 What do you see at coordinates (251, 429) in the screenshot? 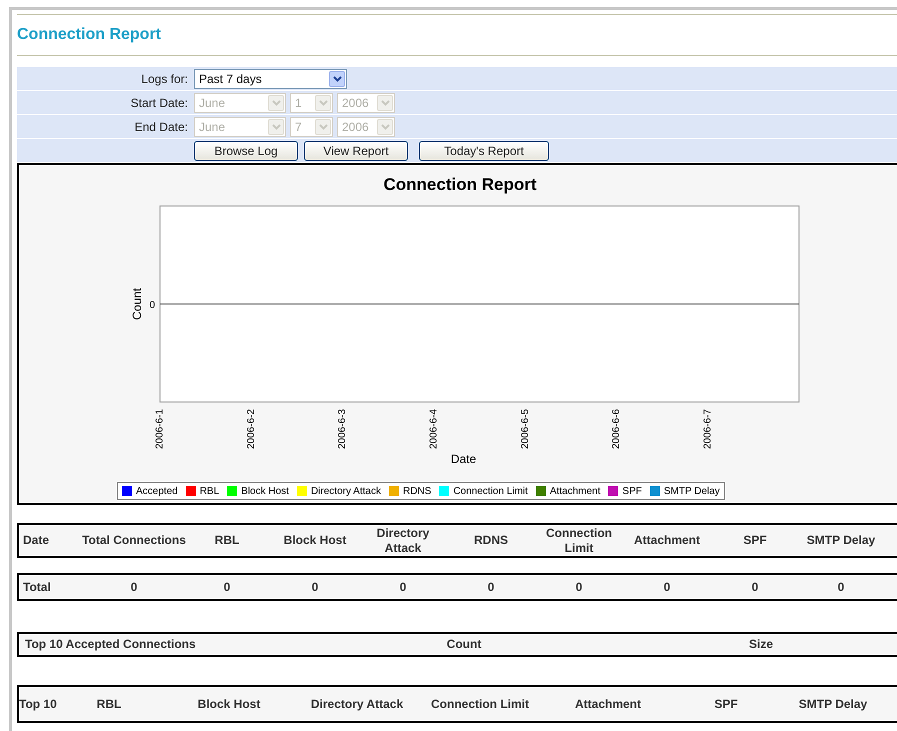
I see `x-tick-label: 2006-6-2` at bounding box center [251, 429].